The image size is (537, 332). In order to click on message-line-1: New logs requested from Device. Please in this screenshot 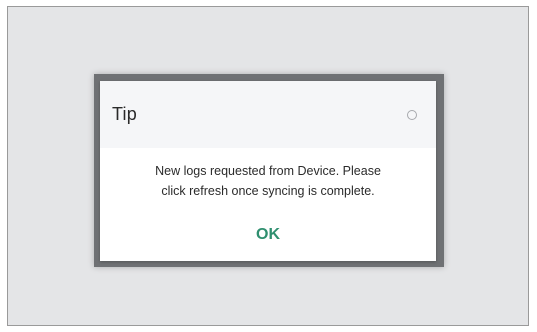, I will do `click(268, 171)`.